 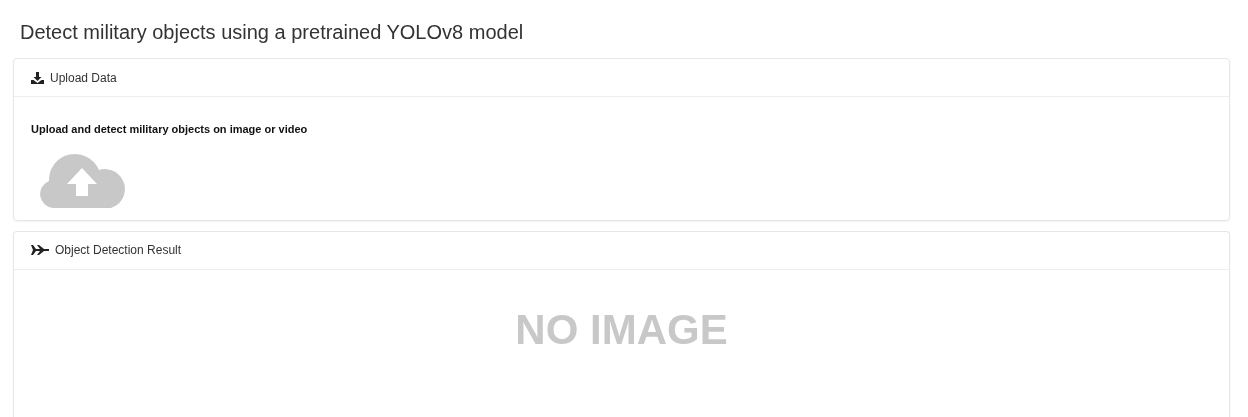 I want to click on card-title: Upload Data, so click(x=83, y=78).